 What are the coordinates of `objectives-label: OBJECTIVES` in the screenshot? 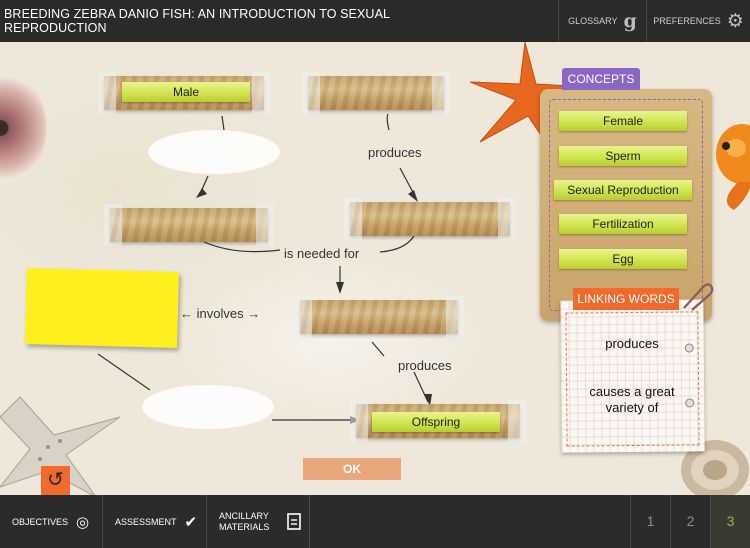 It's located at (40, 521).